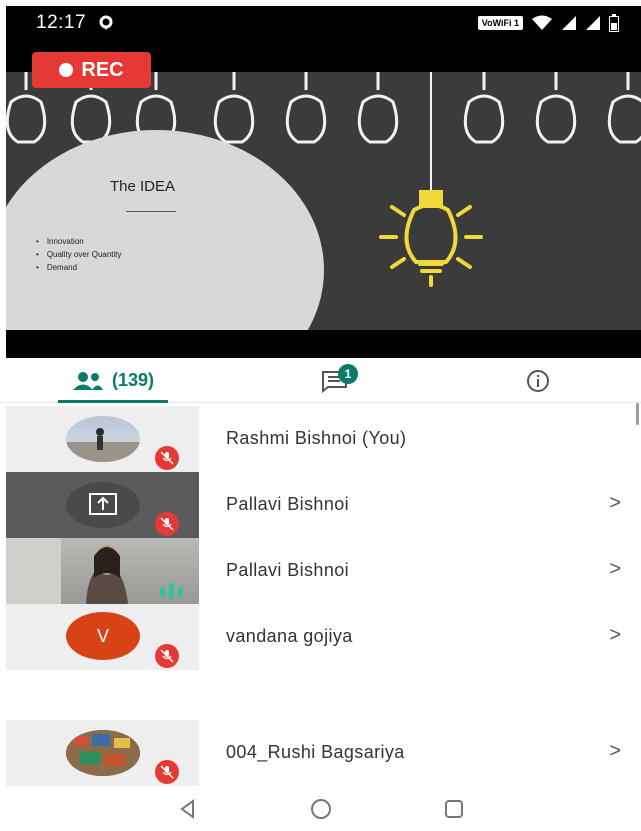  I want to click on participant-video-tile, so click(102, 571).